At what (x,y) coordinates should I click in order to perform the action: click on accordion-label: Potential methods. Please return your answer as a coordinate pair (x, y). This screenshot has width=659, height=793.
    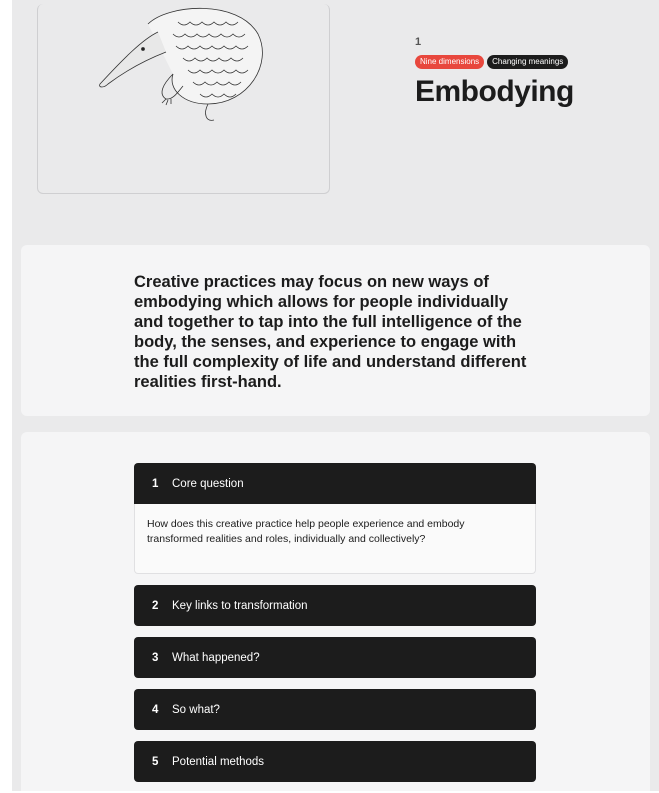
    Looking at the image, I should click on (218, 761).